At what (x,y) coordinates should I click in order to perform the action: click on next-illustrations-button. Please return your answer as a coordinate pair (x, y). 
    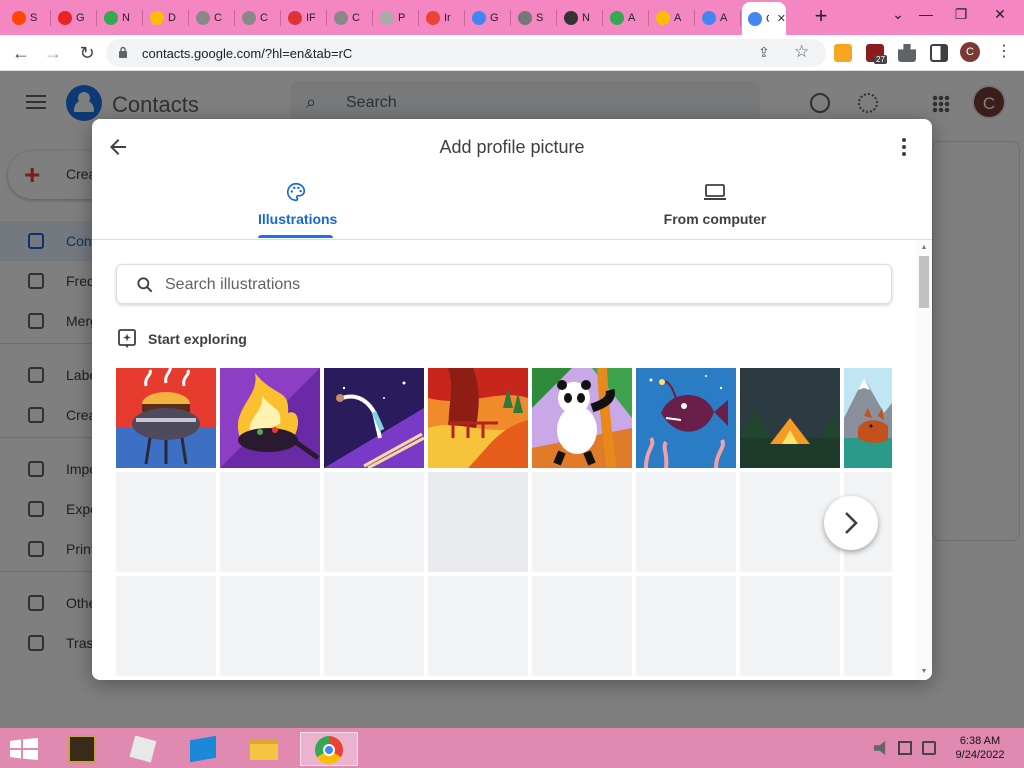
    Looking at the image, I should click on (851, 523).